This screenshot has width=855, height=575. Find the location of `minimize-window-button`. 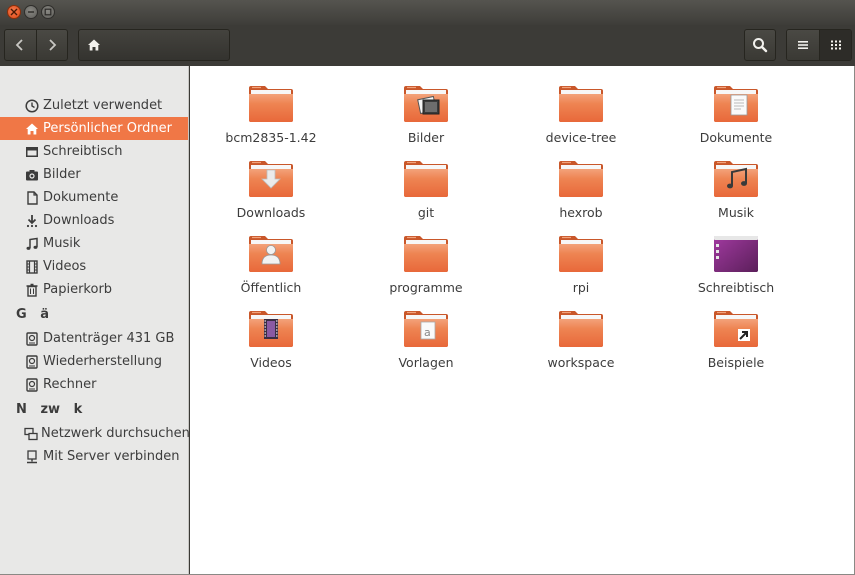

minimize-window-button is located at coordinates (31, 12).